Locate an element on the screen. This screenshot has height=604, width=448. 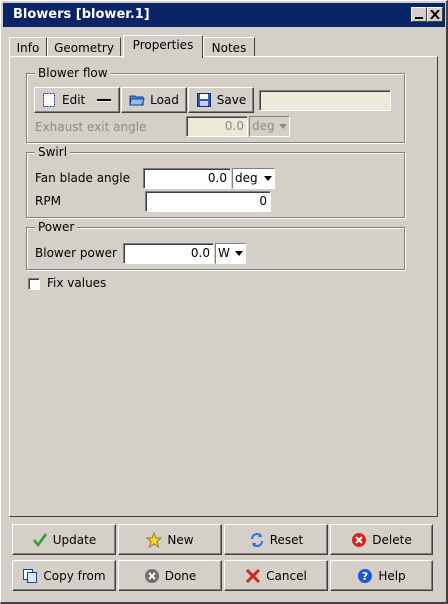
swirl-group: Swirl Fan blade angle 0.0 deg RPM 0 is located at coordinates (215, 181).